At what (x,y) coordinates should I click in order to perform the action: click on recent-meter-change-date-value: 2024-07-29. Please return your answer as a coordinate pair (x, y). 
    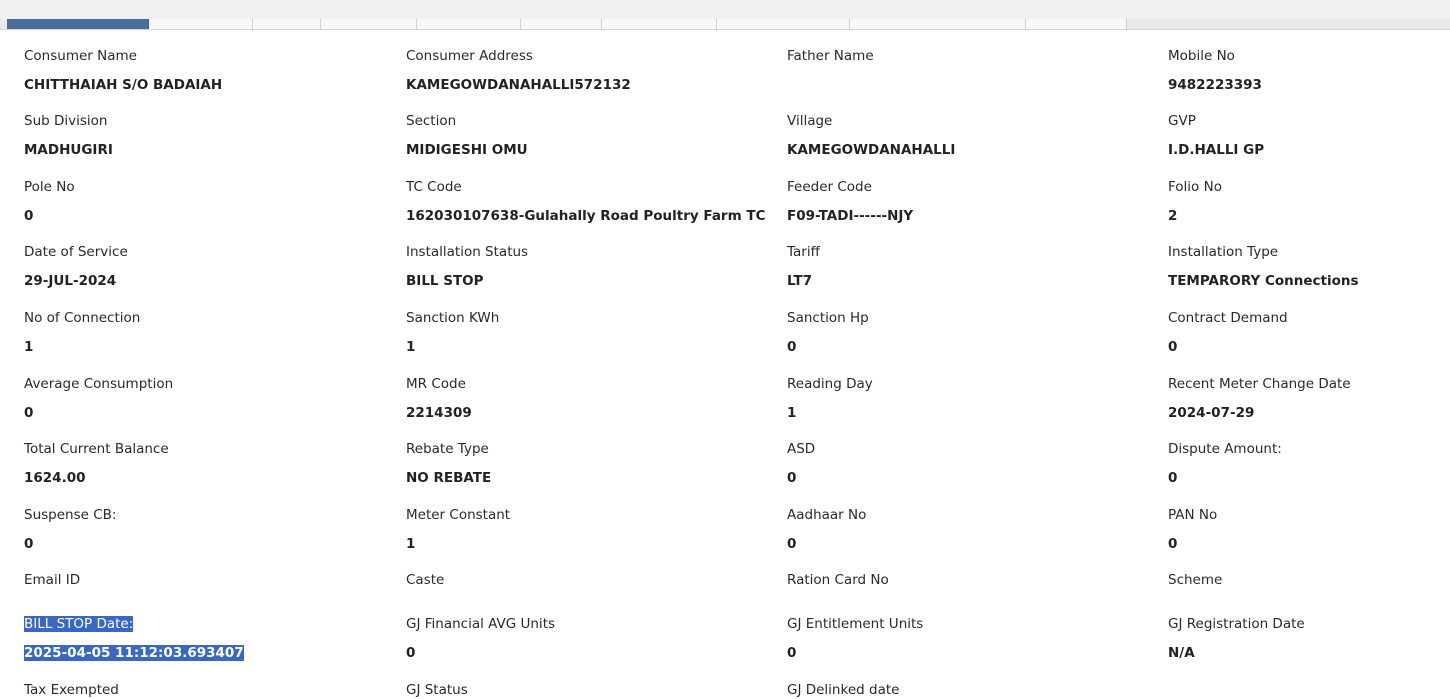
    Looking at the image, I should click on (1211, 413).